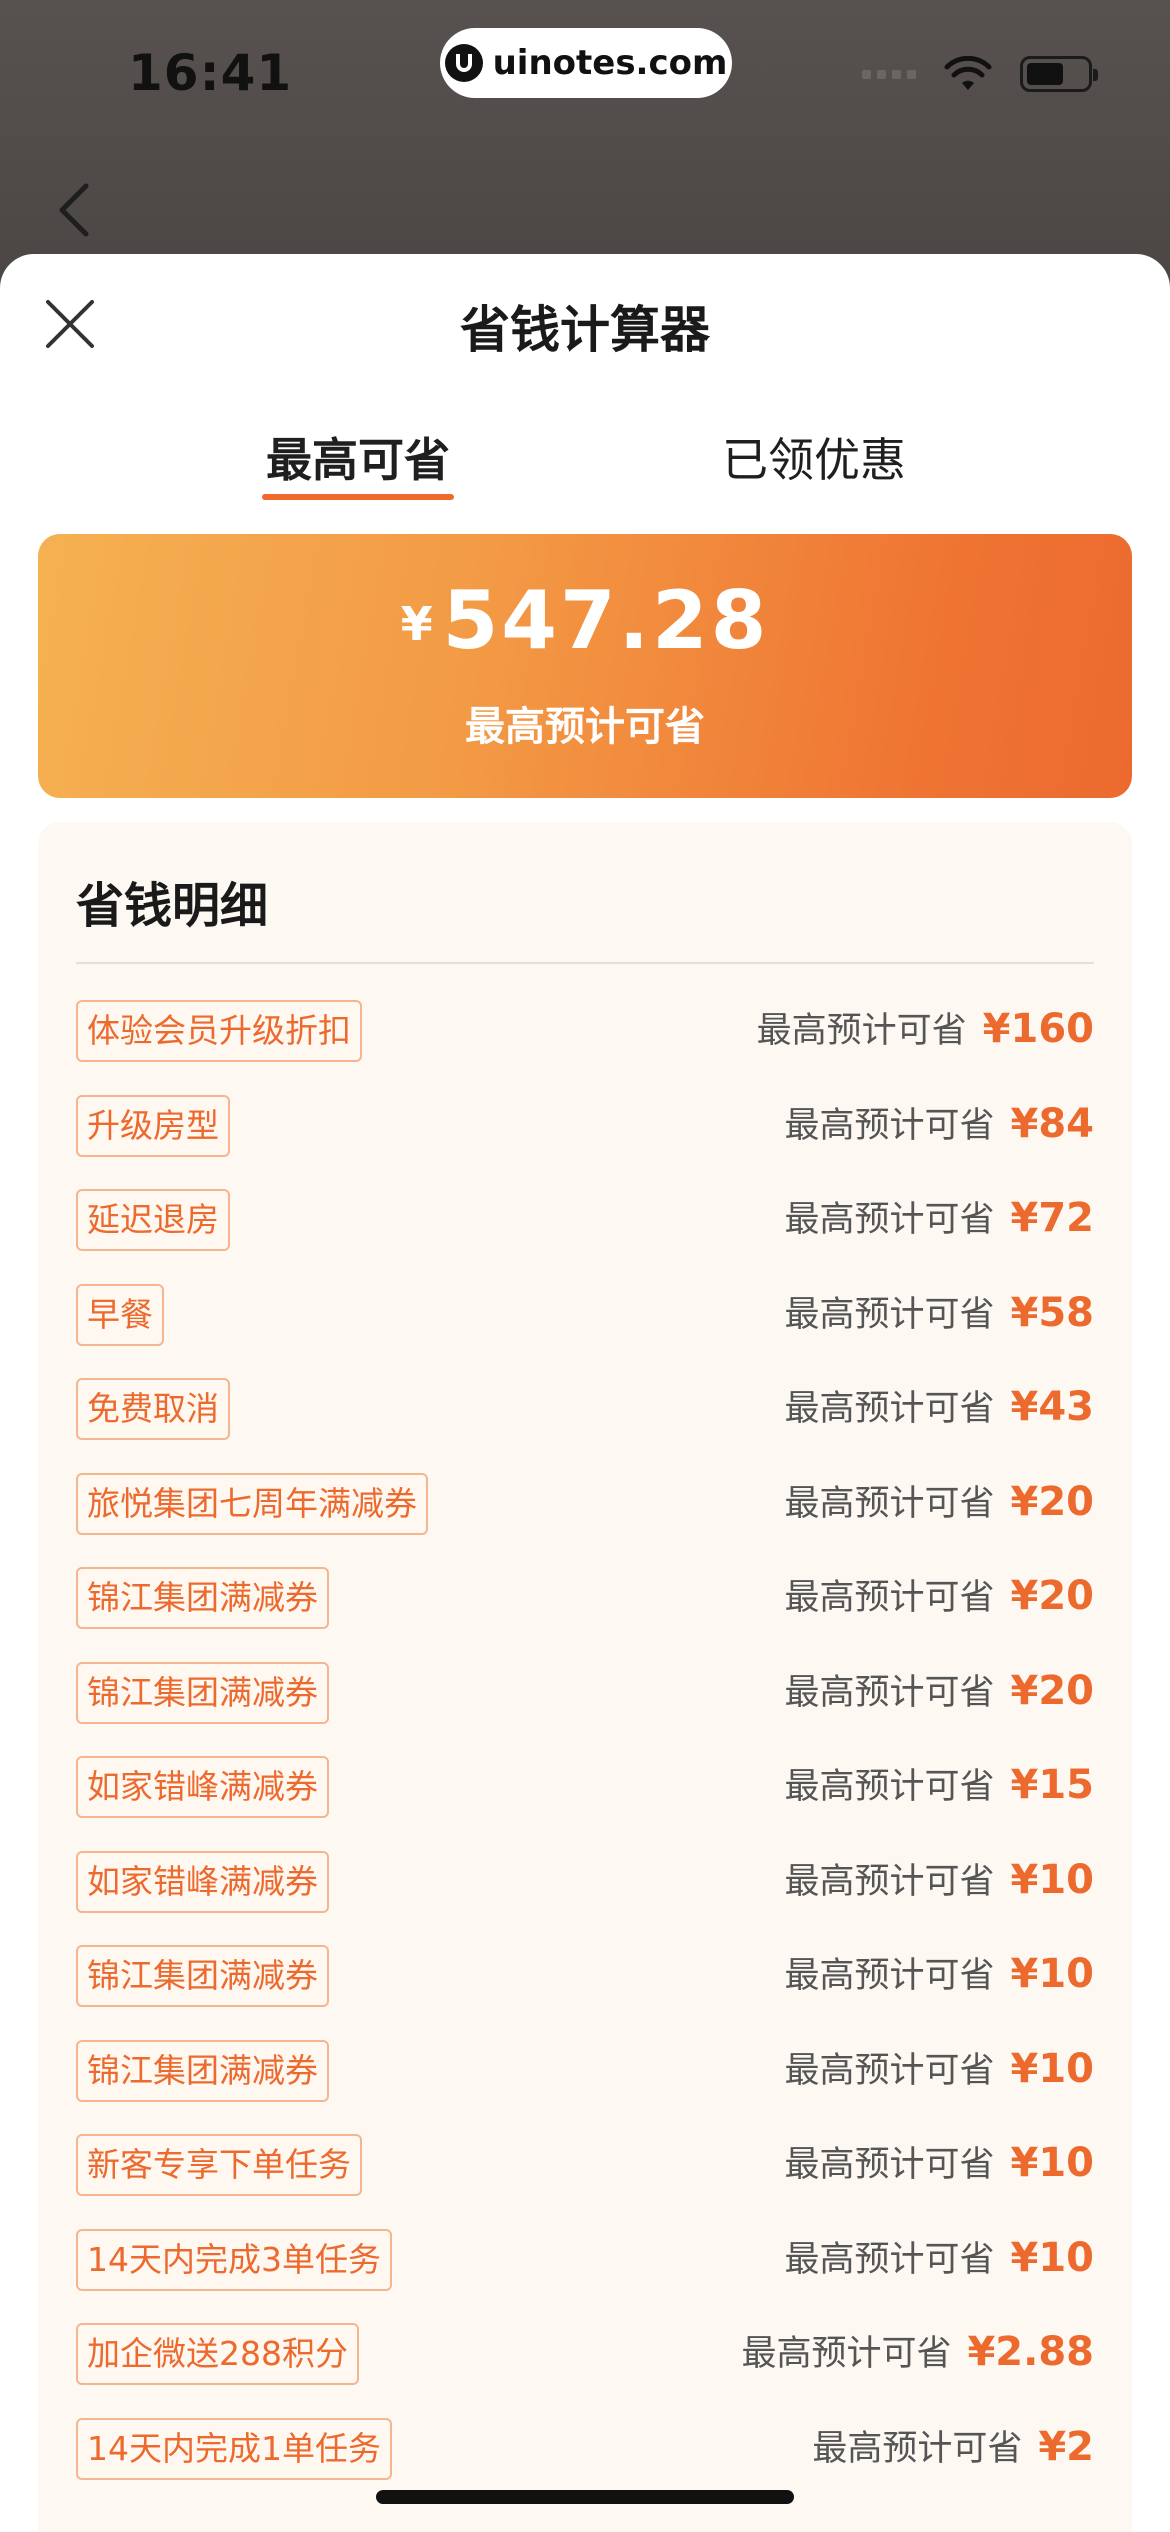  I want to click on offer-tag: 免费取消, so click(153, 1409).